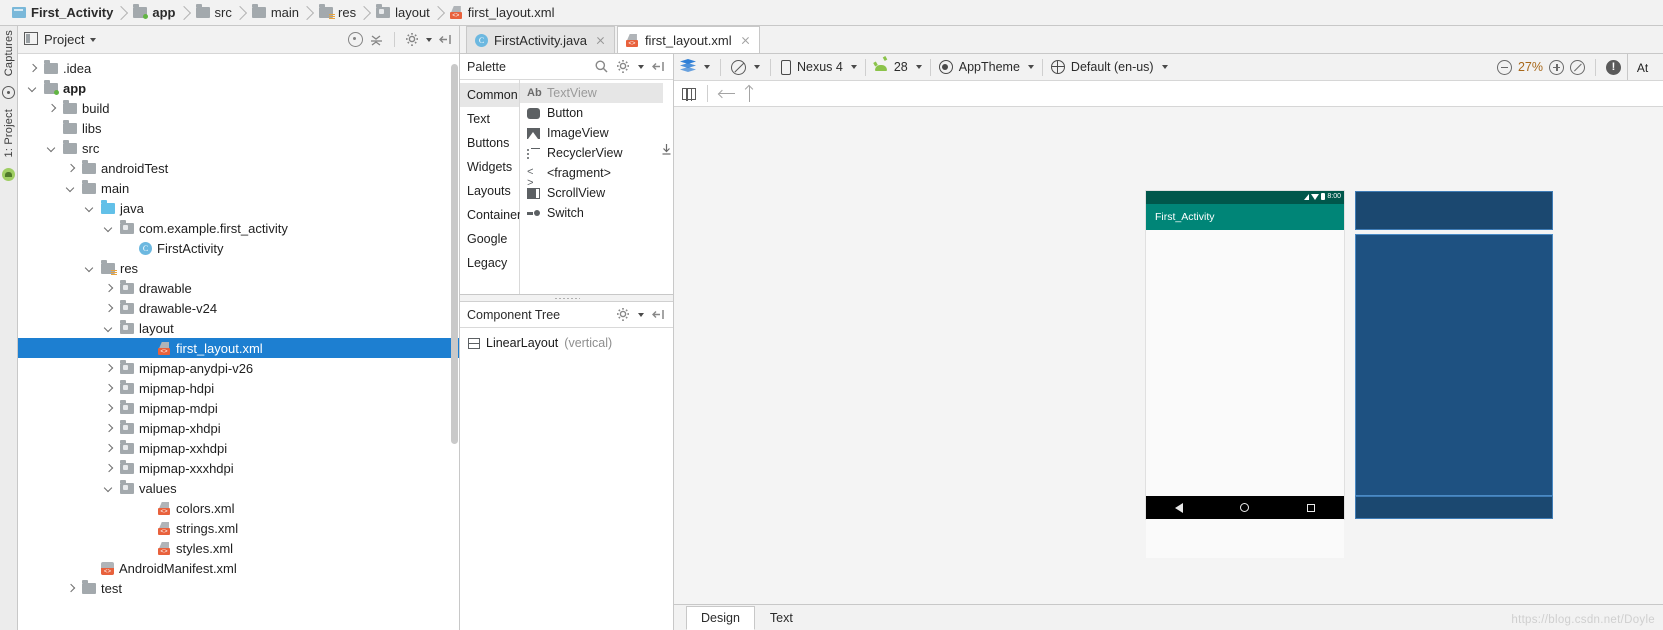 This screenshot has width=1663, height=630. Describe the element at coordinates (216, 13) in the screenshot. I see `breadcrumb-item-src: src` at that location.